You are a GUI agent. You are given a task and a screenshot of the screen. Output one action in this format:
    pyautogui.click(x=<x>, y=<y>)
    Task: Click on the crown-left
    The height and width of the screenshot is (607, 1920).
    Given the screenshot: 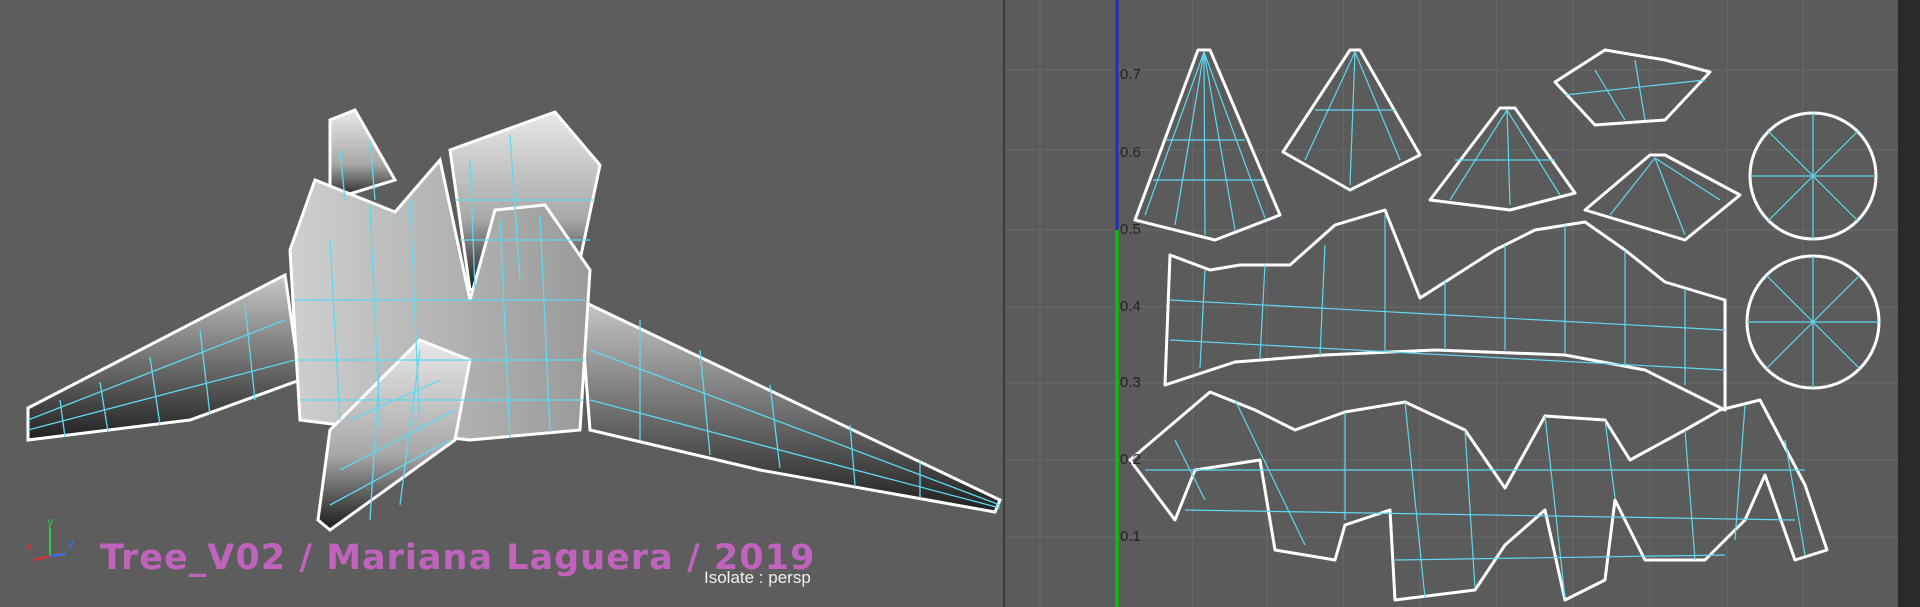 What is the action you would take?
    pyautogui.click(x=363, y=155)
    